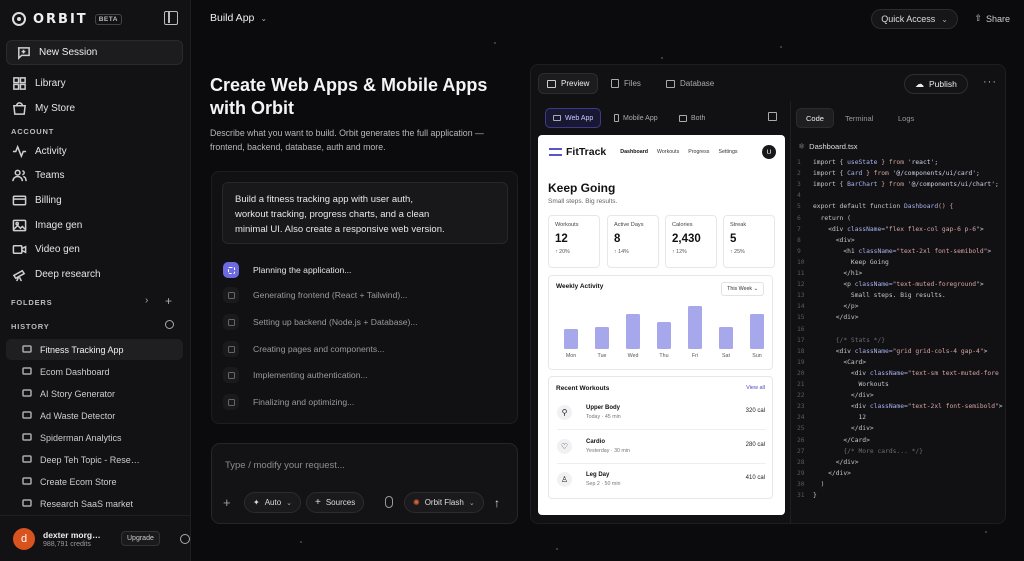 The width and height of the screenshot is (1024, 561). I want to click on workout-row: ♡ Cardio Yesterday · 30 min 280 cal, so click(661, 446).